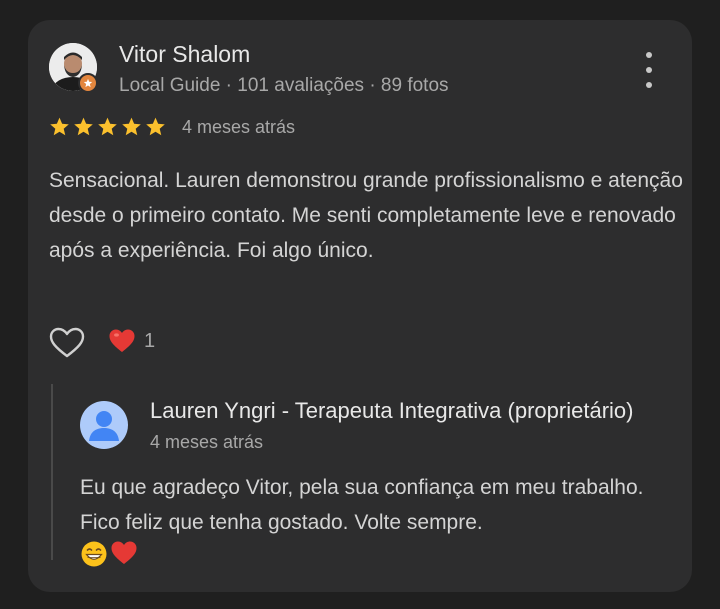  Describe the element at coordinates (207, 442) in the screenshot. I see `reply-time: 4 meses atrás` at that location.